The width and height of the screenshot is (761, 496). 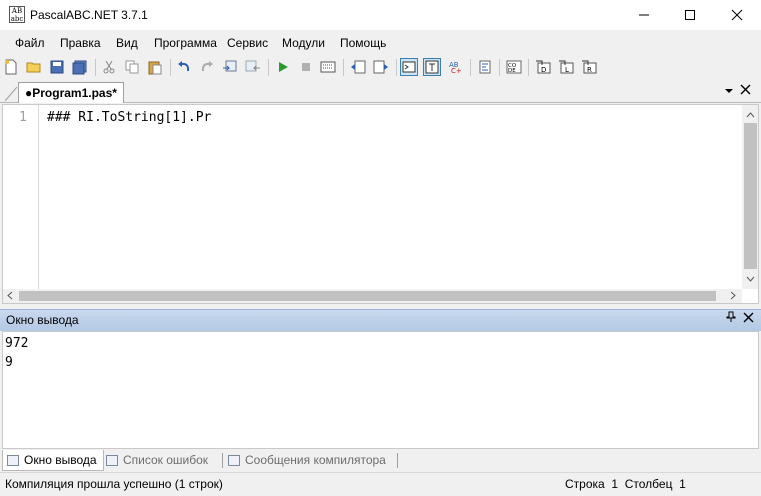 What do you see at coordinates (38, 197) in the screenshot?
I see `gutter-divider` at bounding box center [38, 197].